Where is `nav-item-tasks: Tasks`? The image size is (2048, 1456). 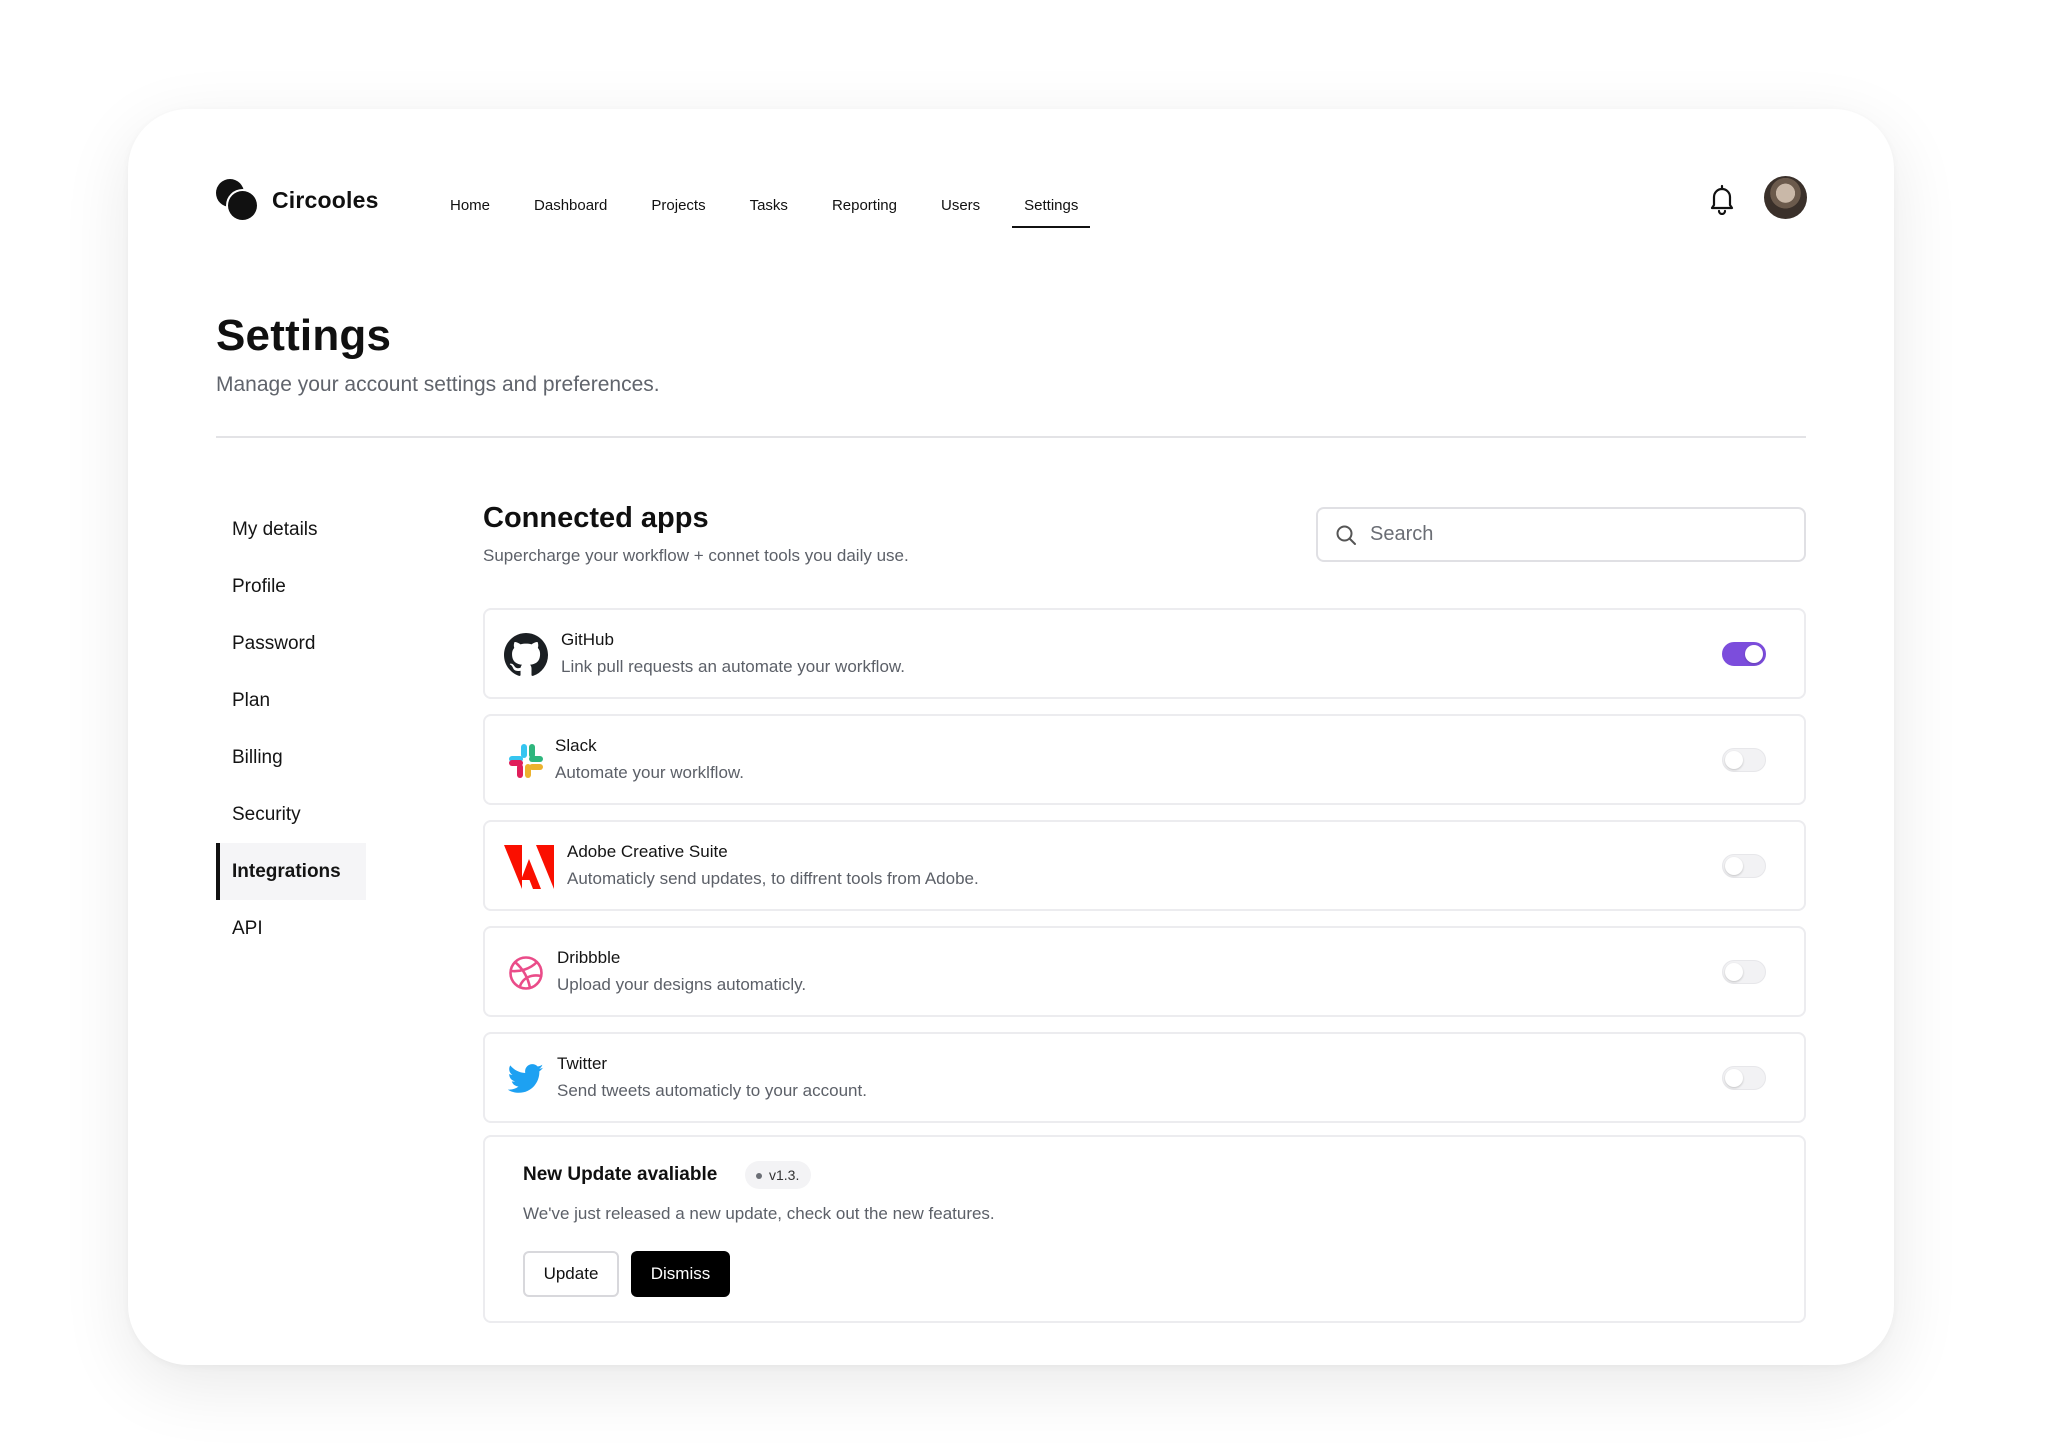
nav-item-tasks: Tasks is located at coordinates (769, 207).